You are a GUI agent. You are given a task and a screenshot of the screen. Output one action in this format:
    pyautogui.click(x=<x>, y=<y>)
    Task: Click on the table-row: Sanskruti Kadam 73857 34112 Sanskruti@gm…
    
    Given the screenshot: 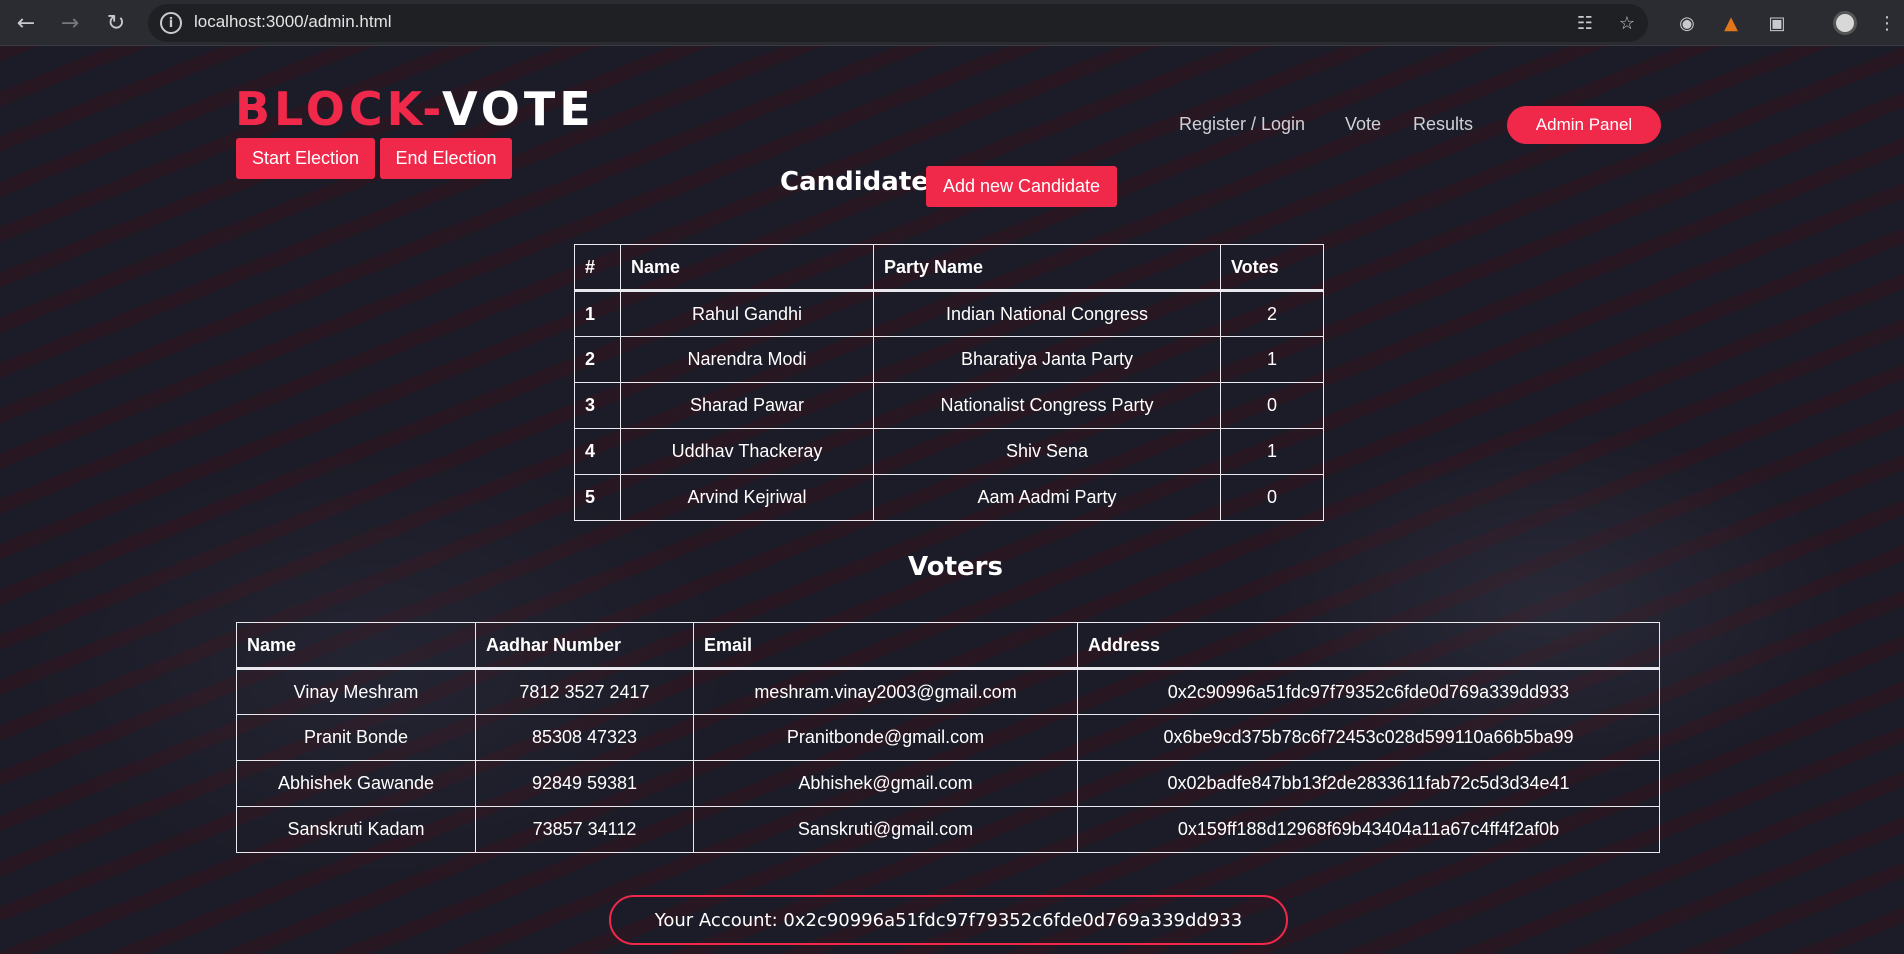 What is the action you would take?
    pyautogui.click(x=948, y=829)
    